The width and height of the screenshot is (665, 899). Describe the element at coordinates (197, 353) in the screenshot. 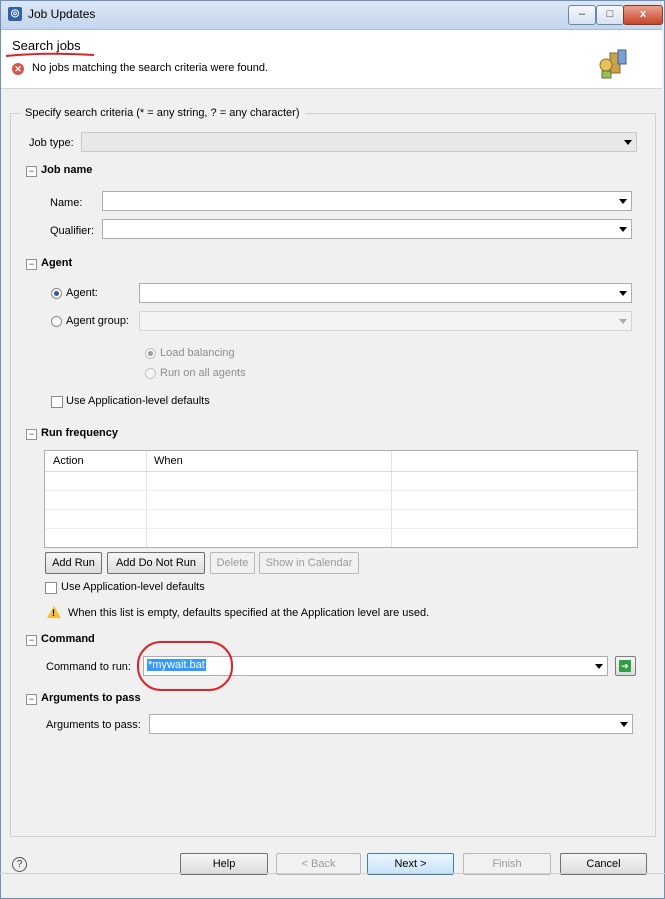

I see `load-balancing-label: Load balancing` at that location.